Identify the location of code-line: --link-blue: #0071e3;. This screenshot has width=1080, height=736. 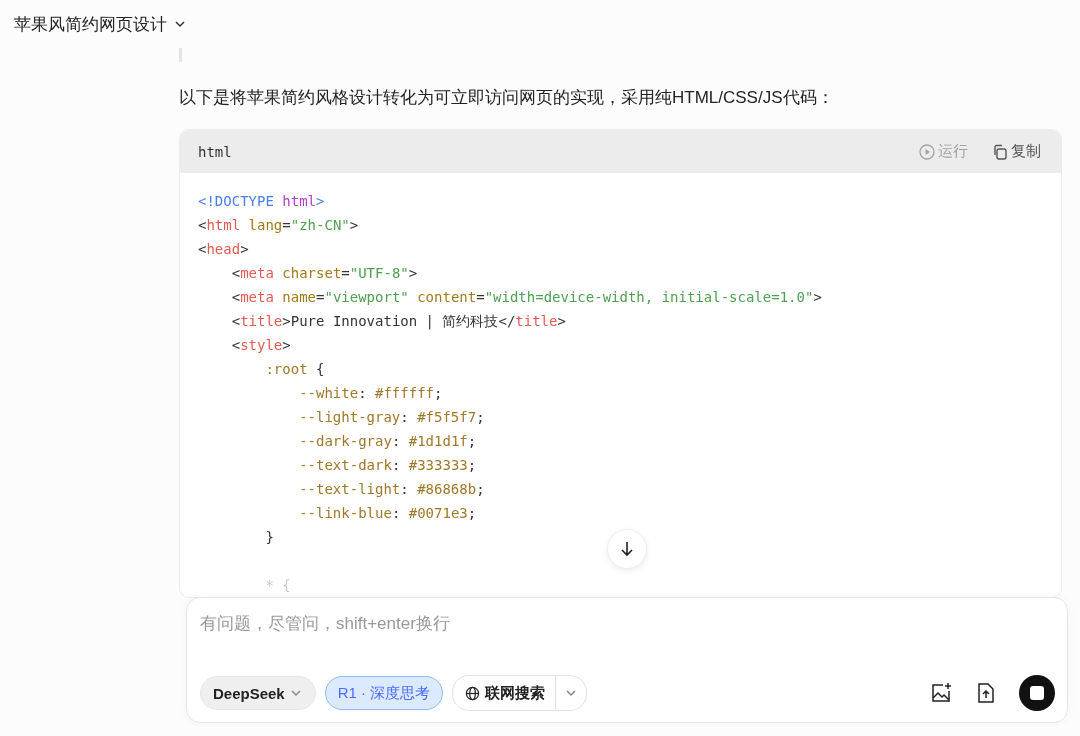
(388, 513).